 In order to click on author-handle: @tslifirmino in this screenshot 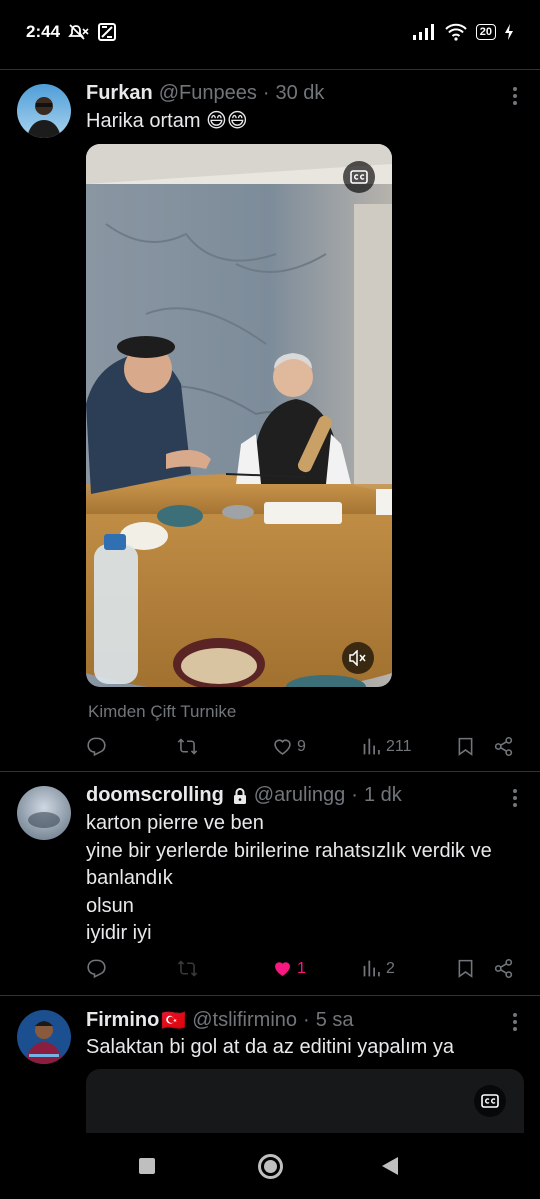, I will do `click(244, 1020)`.